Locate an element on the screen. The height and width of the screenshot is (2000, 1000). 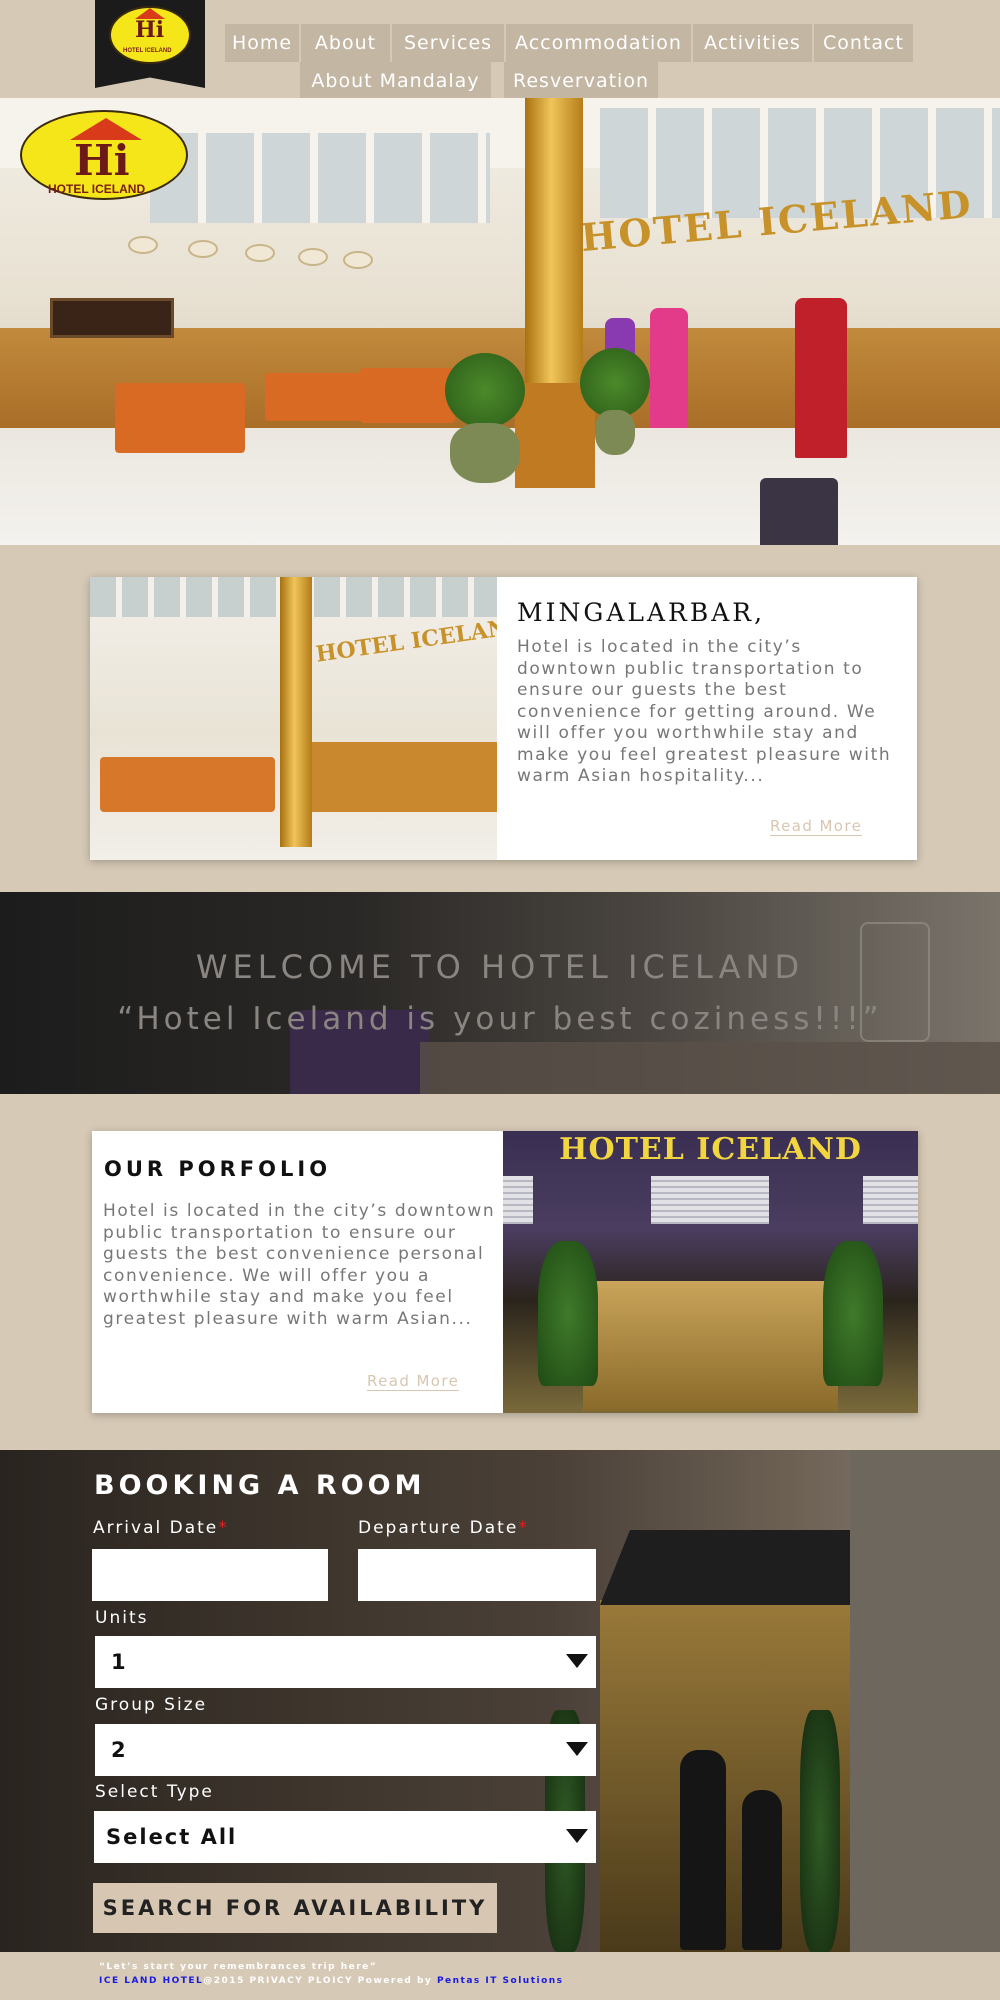
intro-photo-pillar is located at coordinates (296, 712).